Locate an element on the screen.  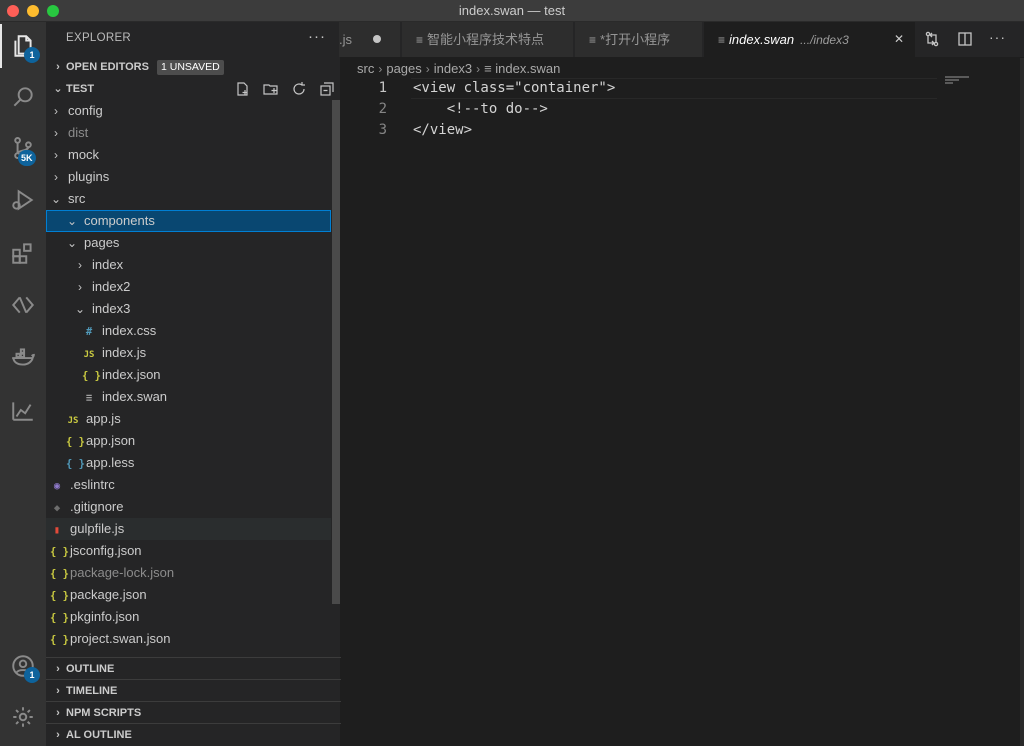
source-control-icon: 5K is located at coordinates (23, 148).